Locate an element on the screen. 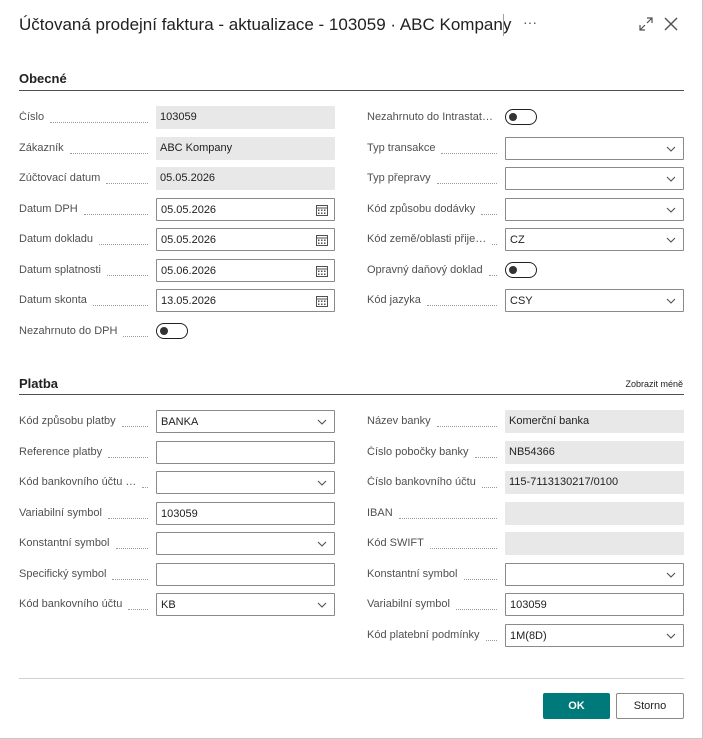 The width and height of the screenshot is (703, 739). field-datum-skonta: Datum skonta 13.05.2026 is located at coordinates (177, 300).